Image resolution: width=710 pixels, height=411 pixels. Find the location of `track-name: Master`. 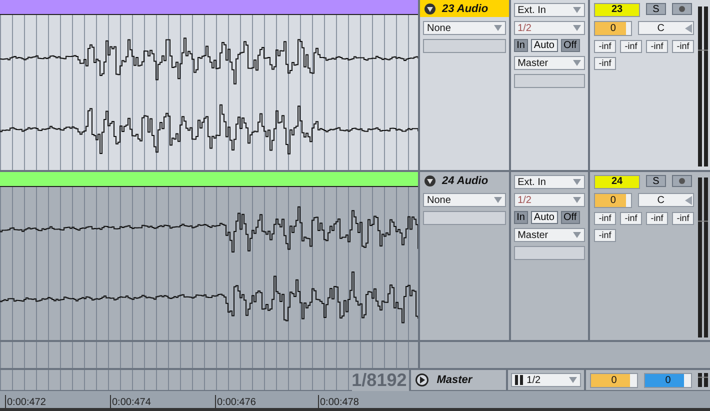

track-name: Master is located at coordinates (454, 380).